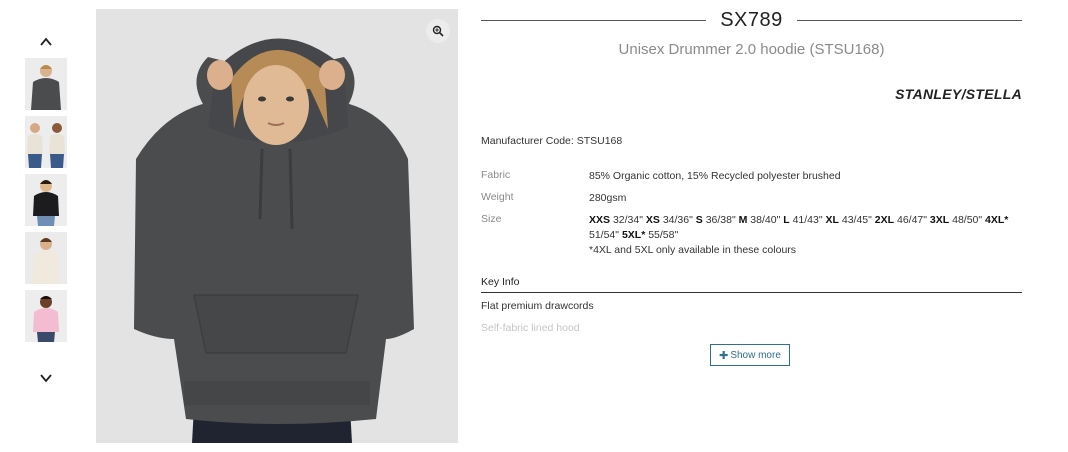 The width and height of the screenshot is (1068, 452). Describe the element at coordinates (755, 355) in the screenshot. I see `show-more-label: Show more` at that location.